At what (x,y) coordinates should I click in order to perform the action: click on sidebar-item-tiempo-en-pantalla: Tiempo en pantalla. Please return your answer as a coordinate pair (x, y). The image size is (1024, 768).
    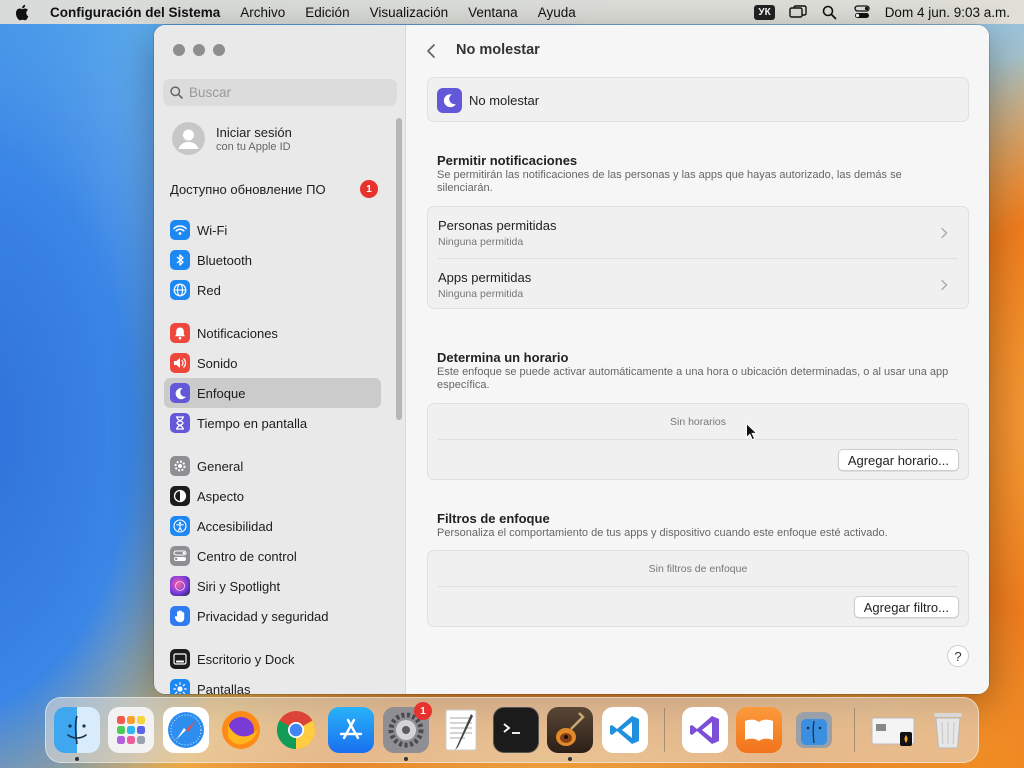
    Looking at the image, I should click on (272, 423).